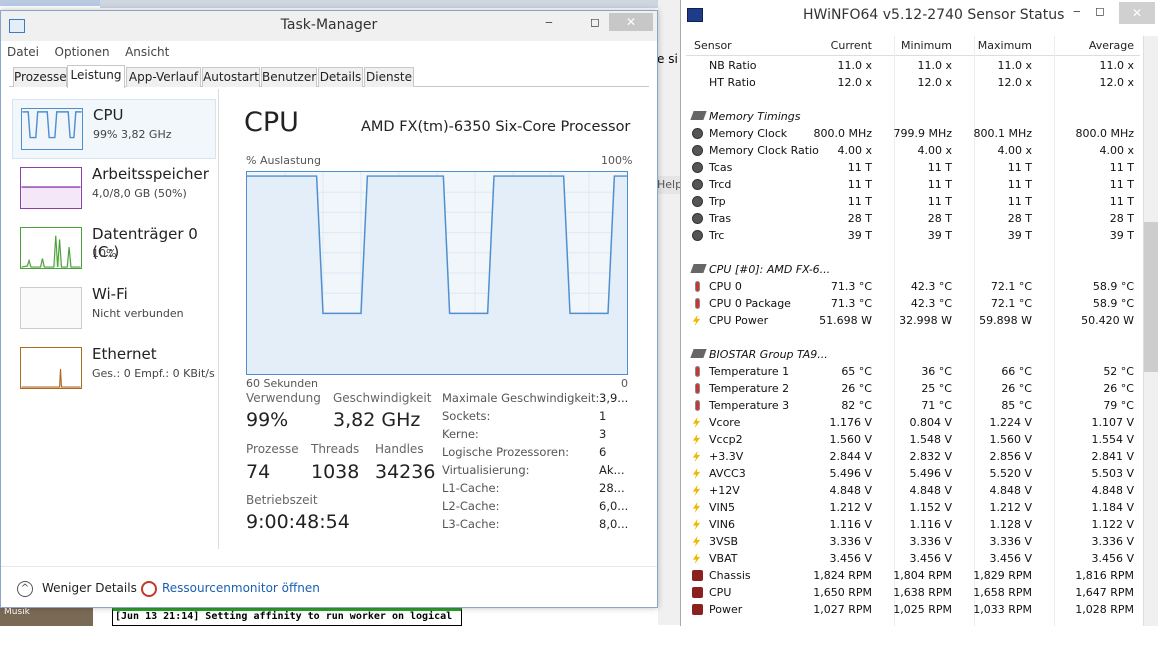 Image resolution: width=1158 pixels, height=648 pixels. I want to click on close-button: ✕, so click(631, 22).